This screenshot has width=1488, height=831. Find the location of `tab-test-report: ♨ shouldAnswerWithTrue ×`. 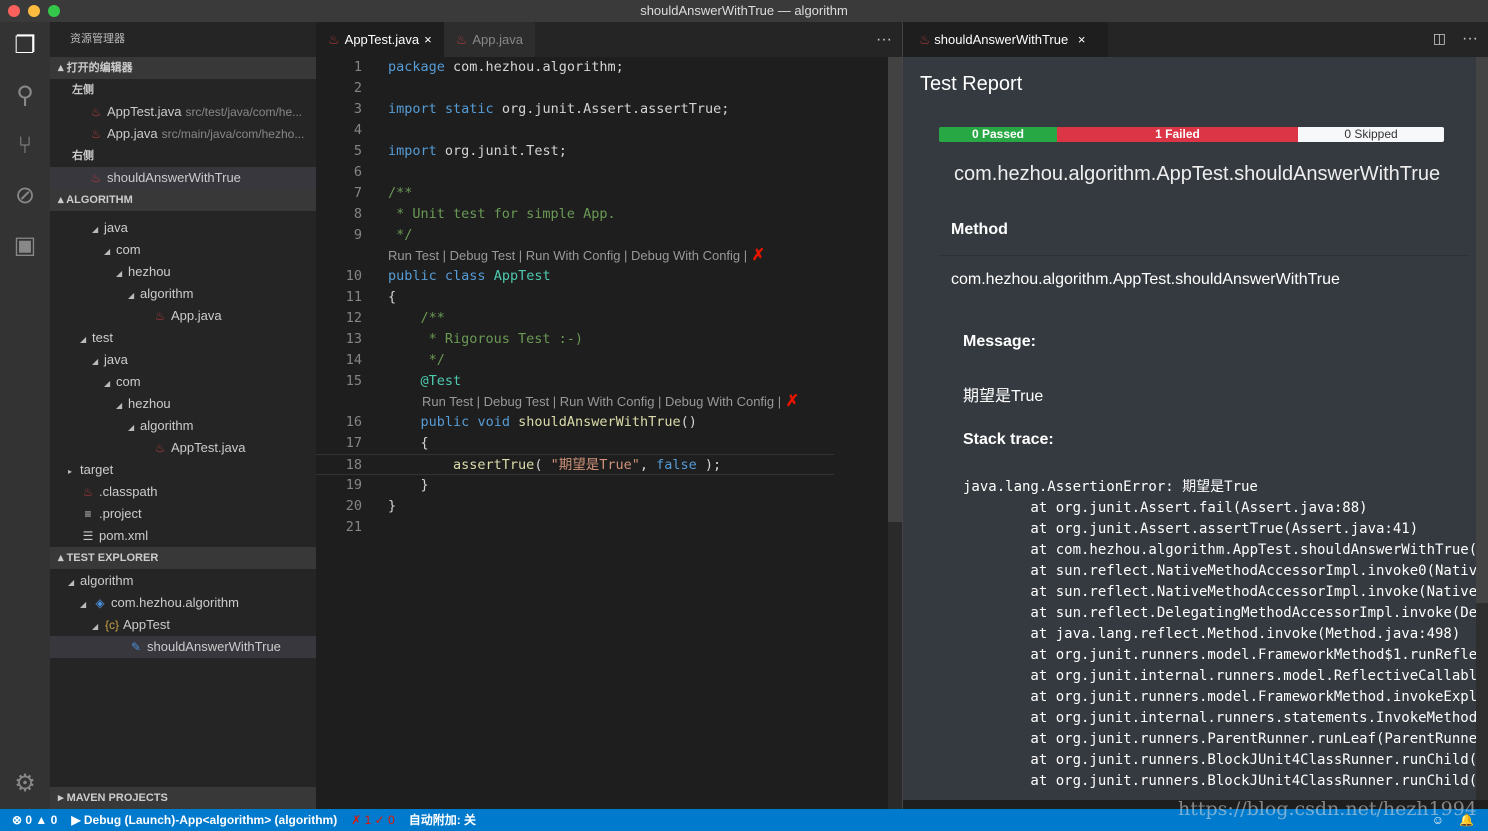

tab-test-report: ♨ shouldAnswerWithTrue × is located at coordinates (1005, 39).